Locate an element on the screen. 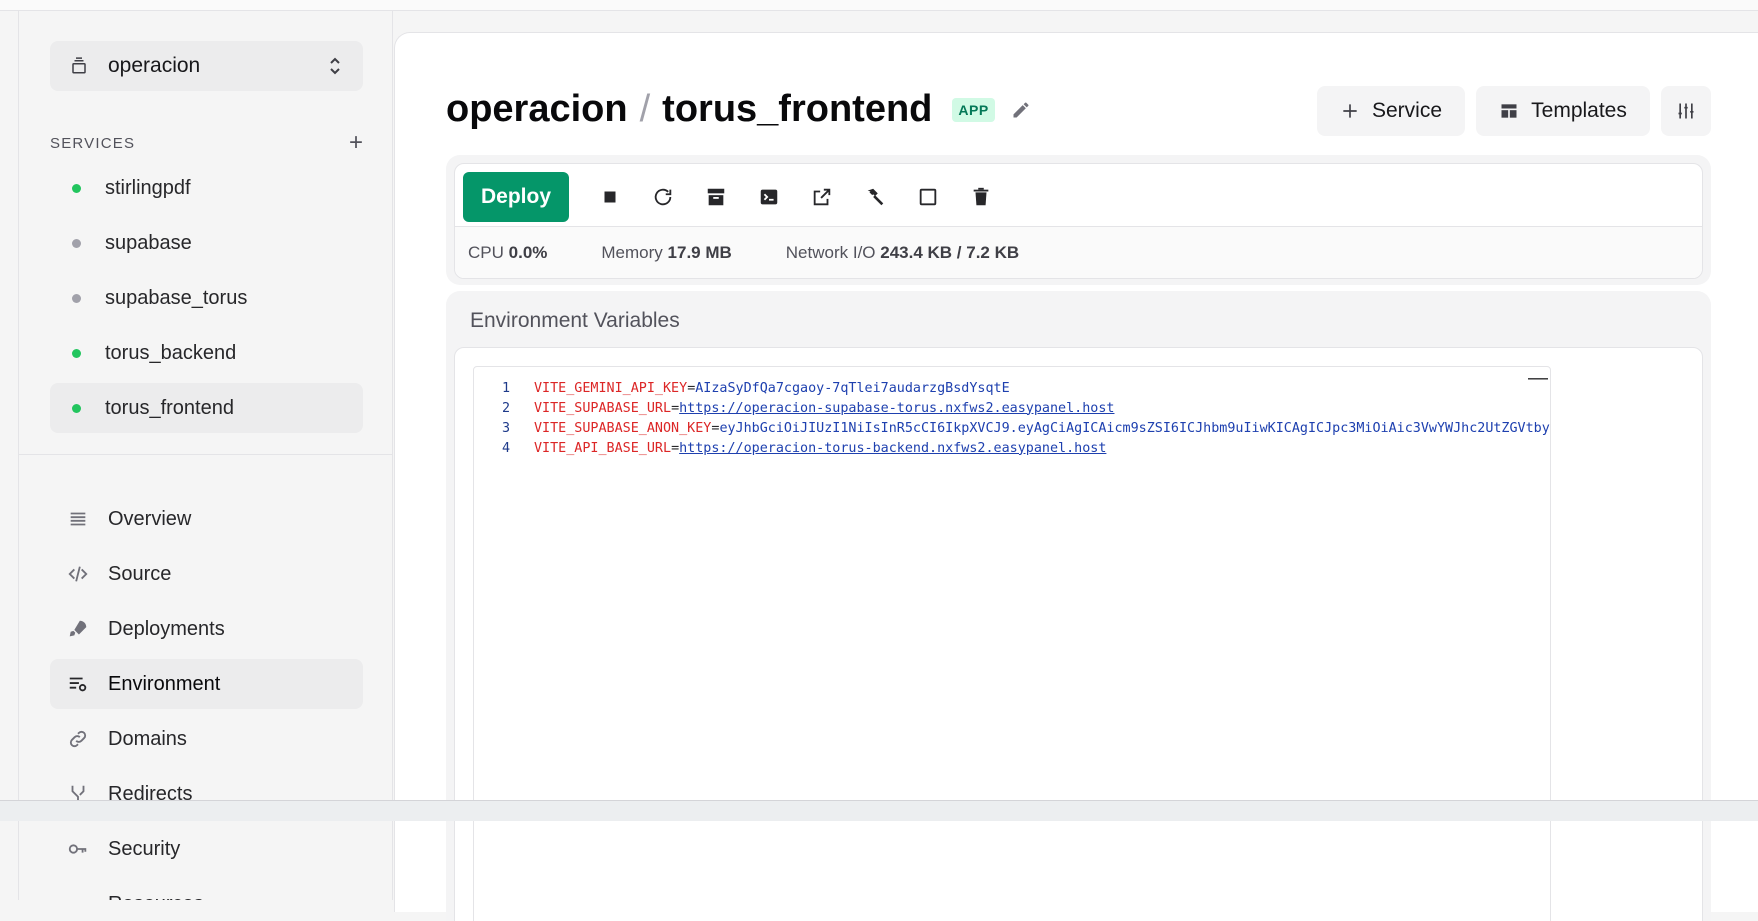 This screenshot has width=1758, height=921. add-service-button: Service is located at coordinates (1391, 111).